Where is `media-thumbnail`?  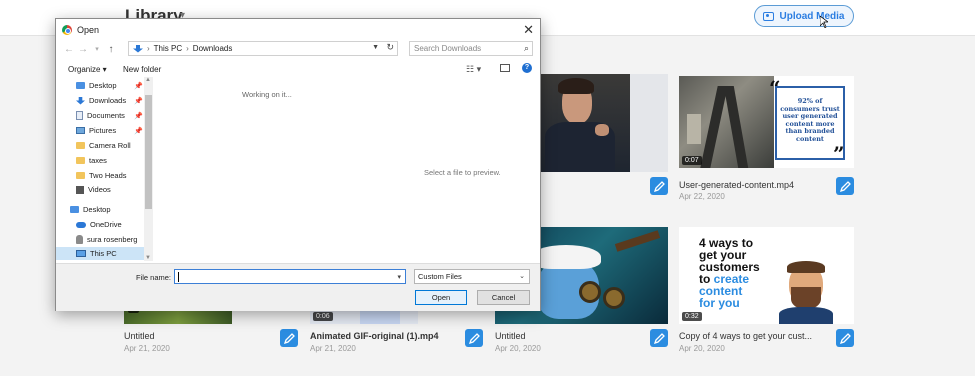
media-thumbnail is located at coordinates (604, 123).